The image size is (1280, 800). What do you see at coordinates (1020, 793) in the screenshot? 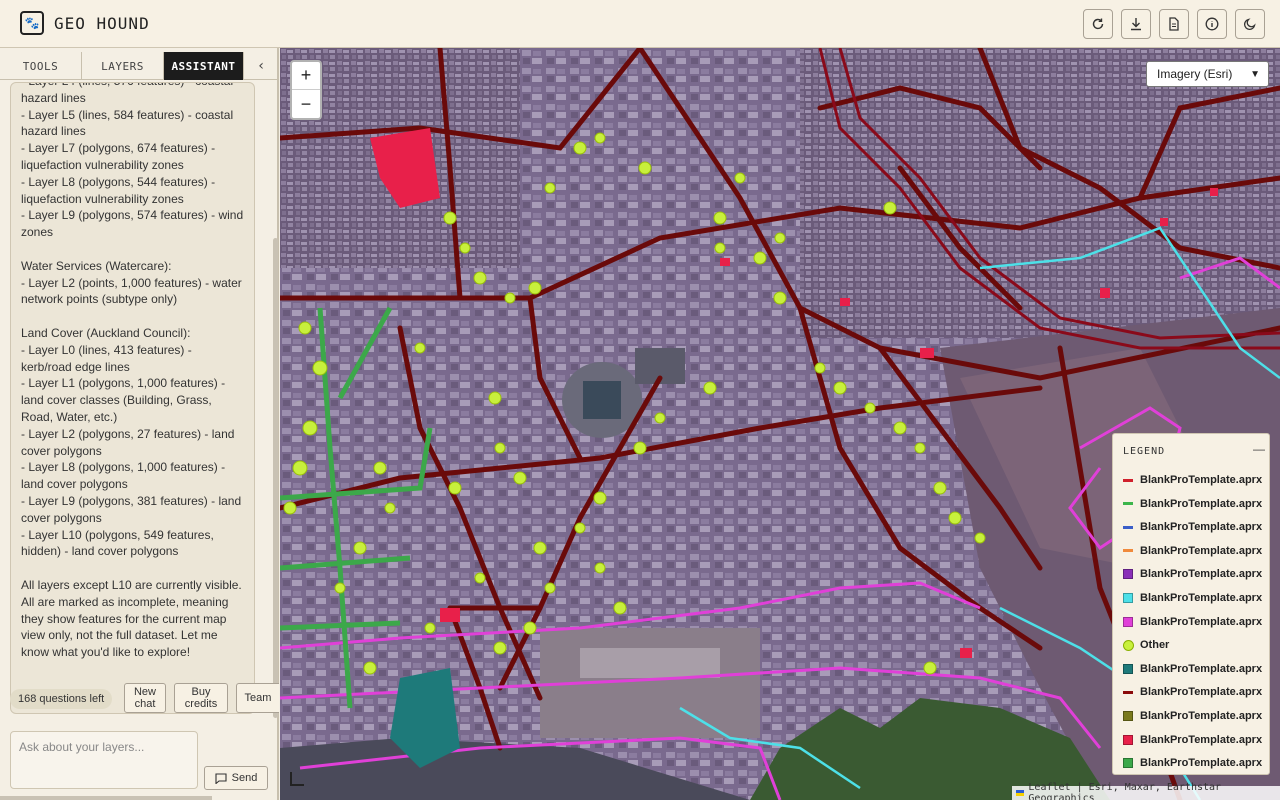
I see `ukraine-flag-icon` at bounding box center [1020, 793].